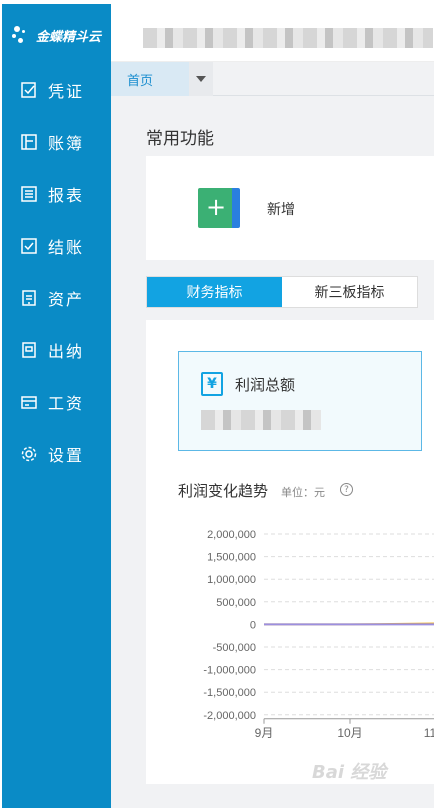 The width and height of the screenshot is (434, 808). I want to click on y-tick-label: 1,000,000, so click(231, 580).